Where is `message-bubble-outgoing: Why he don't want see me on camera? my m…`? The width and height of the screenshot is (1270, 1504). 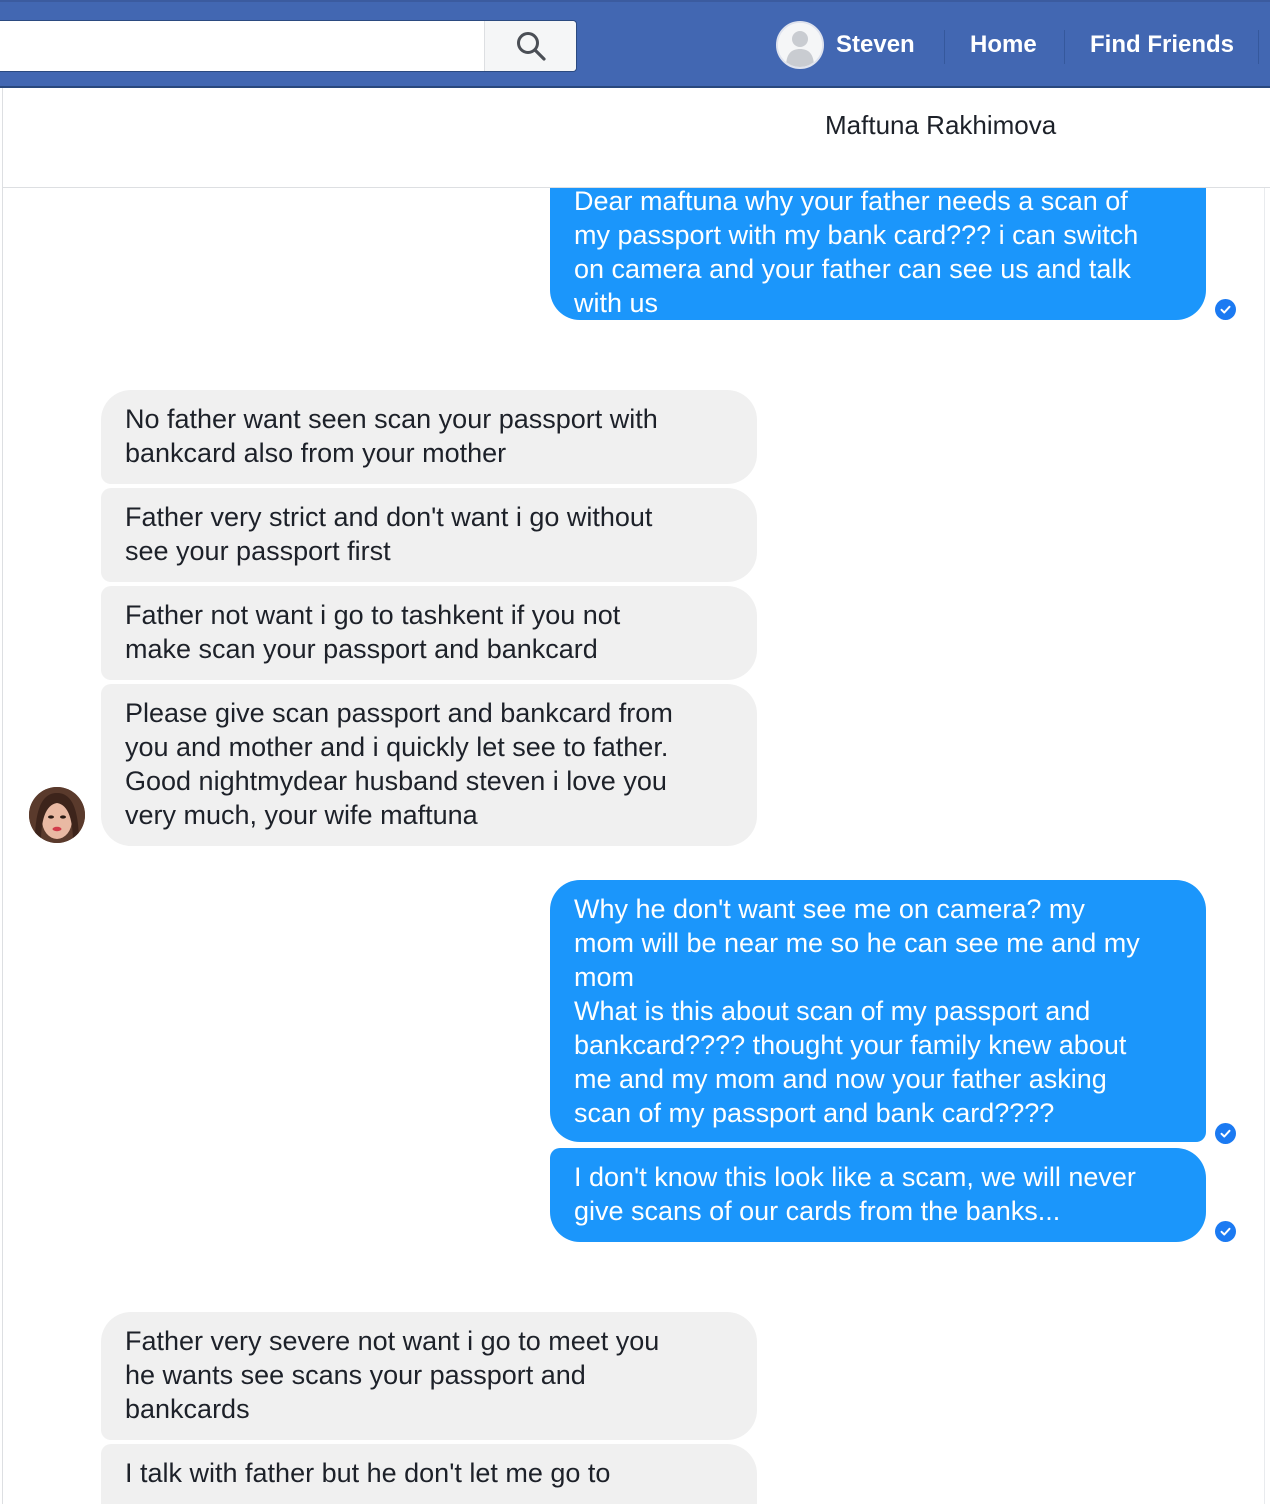 message-bubble-outgoing: Why he don't want see me on camera? my m… is located at coordinates (878, 1011).